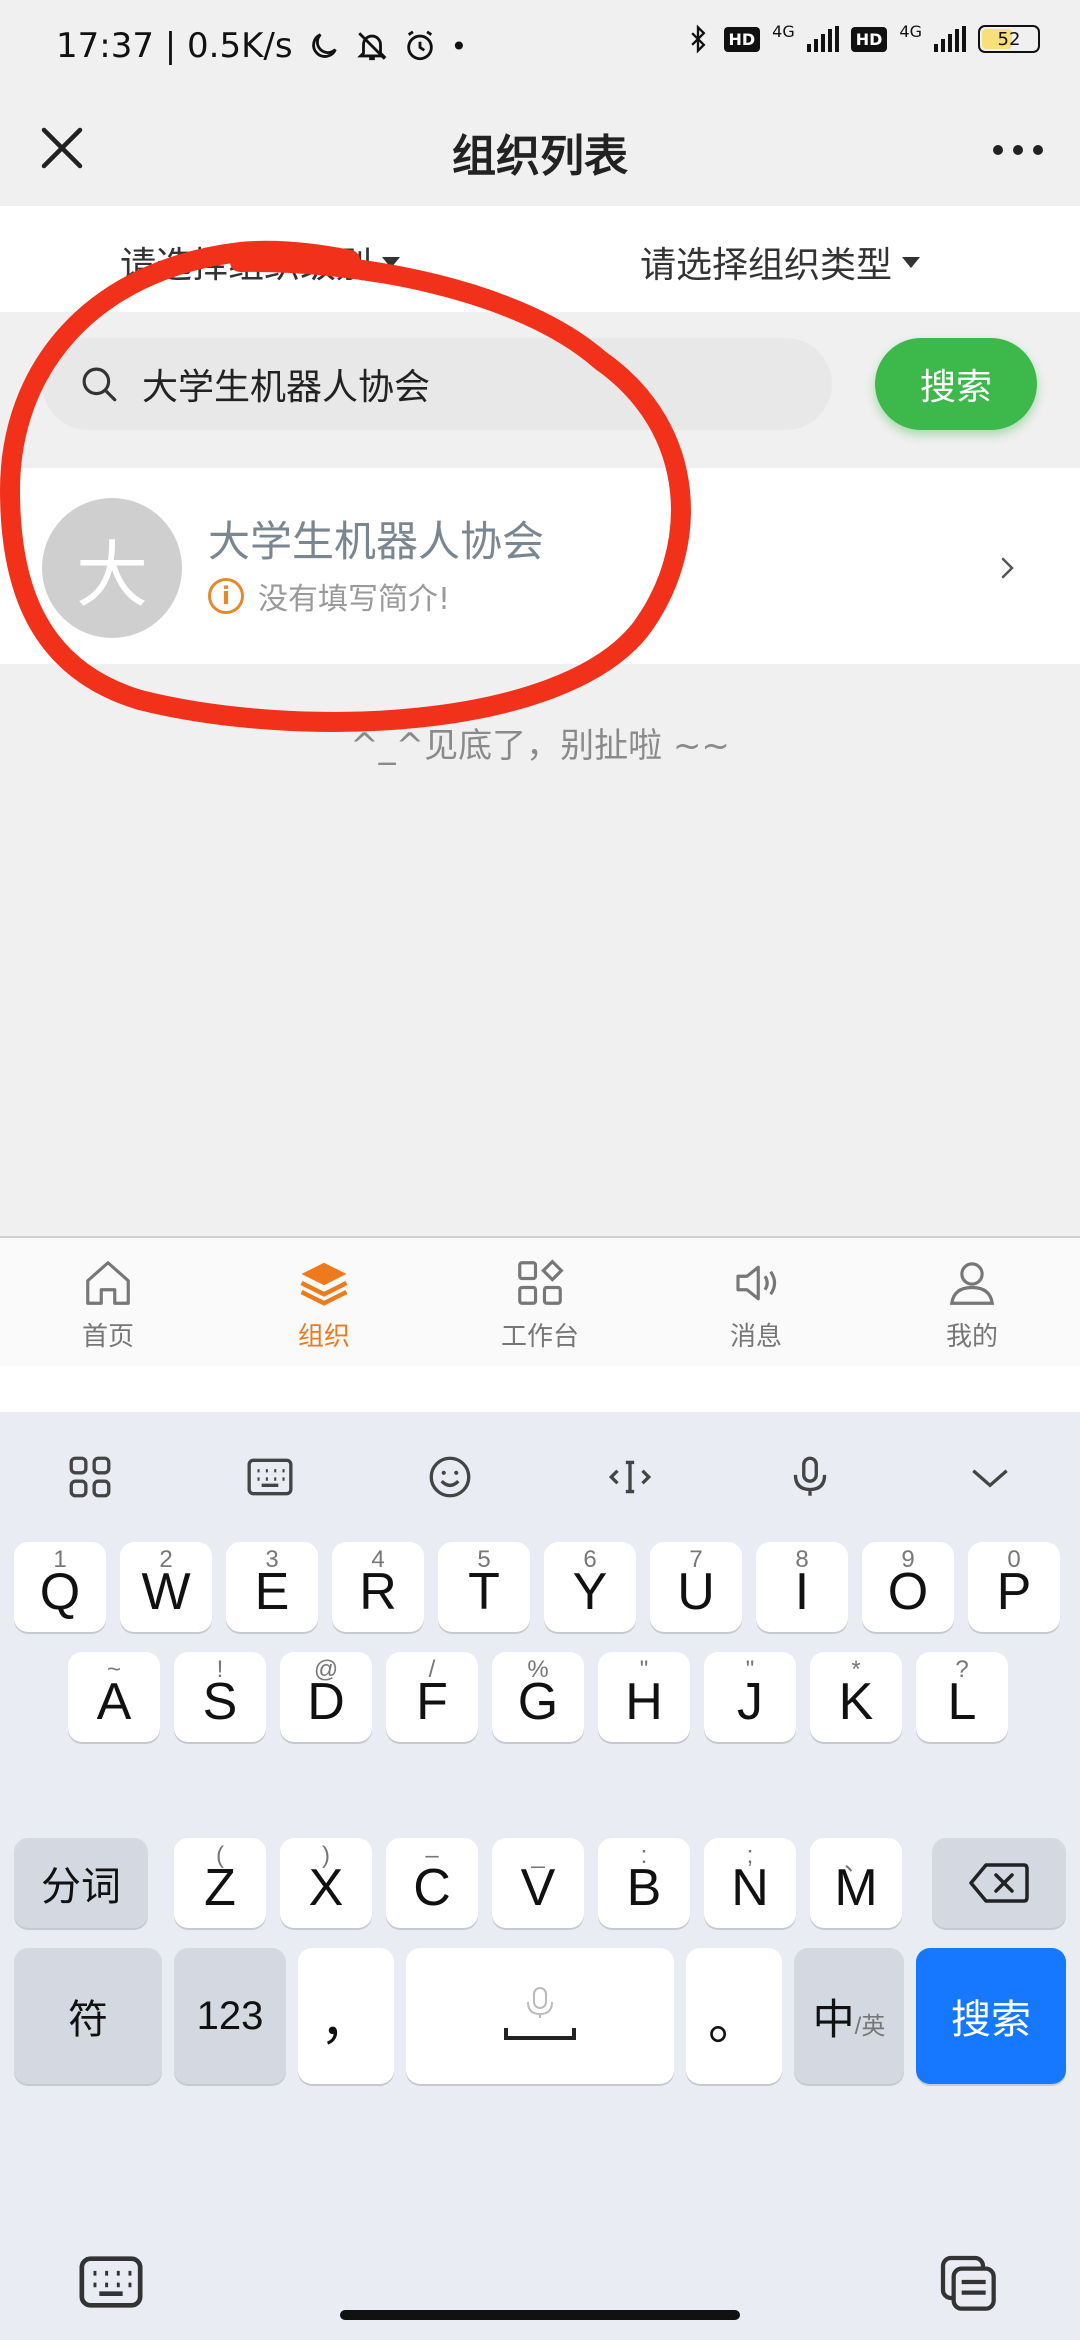  What do you see at coordinates (1018, 150) in the screenshot?
I see `more-icon` at bounding box center [1018, 150].